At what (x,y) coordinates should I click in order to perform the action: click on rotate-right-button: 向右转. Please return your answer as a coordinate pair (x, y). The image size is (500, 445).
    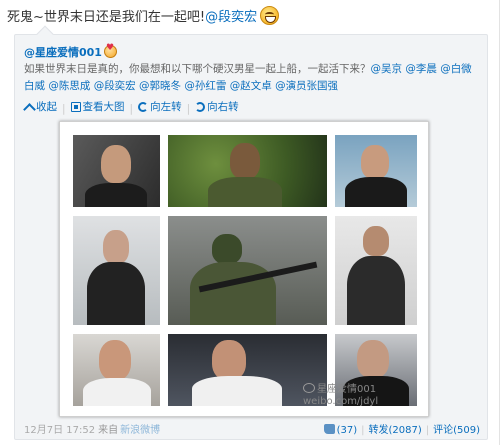
    Looking at the image, I should click on (217, 106).